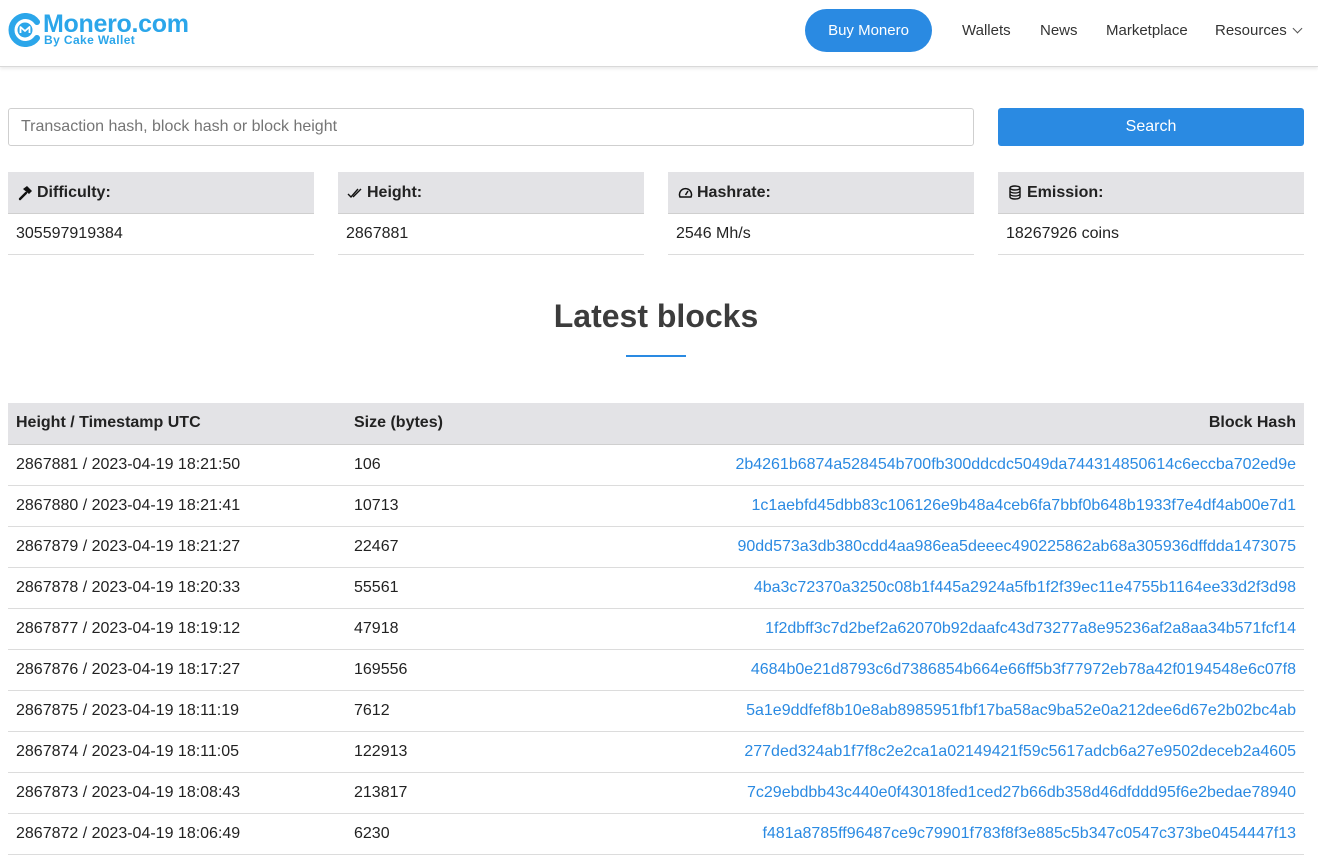  I want to click on block-size: 169556, so click(476, 670).